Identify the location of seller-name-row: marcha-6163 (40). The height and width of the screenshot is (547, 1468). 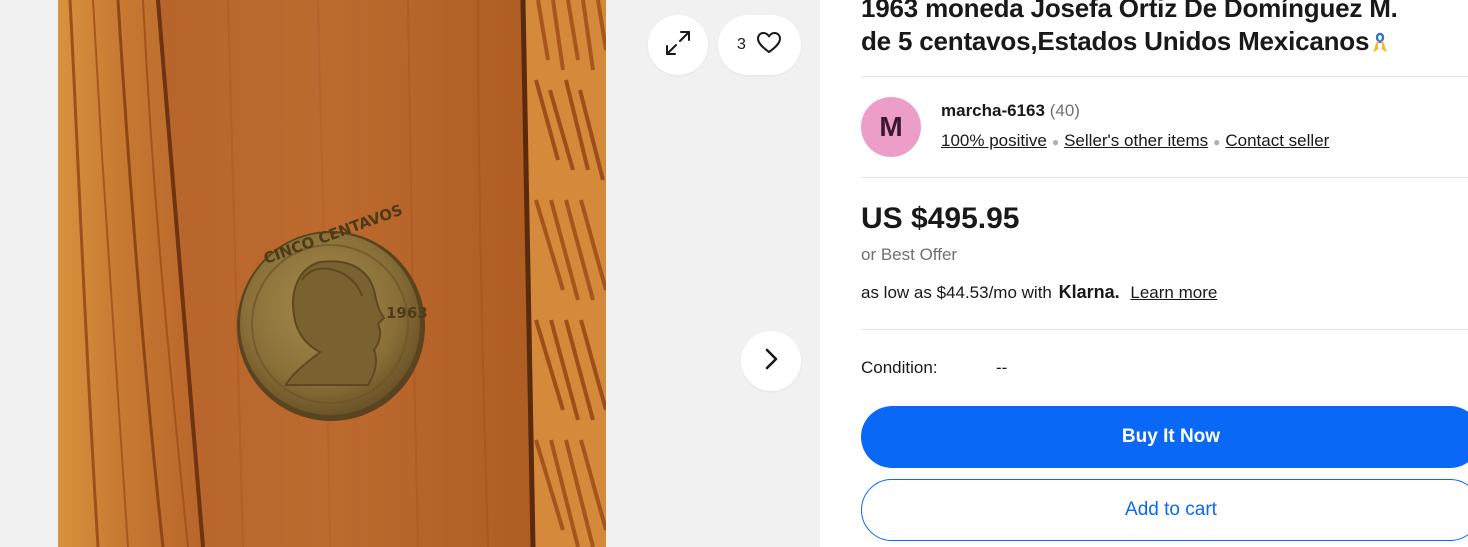
(1010, 111).